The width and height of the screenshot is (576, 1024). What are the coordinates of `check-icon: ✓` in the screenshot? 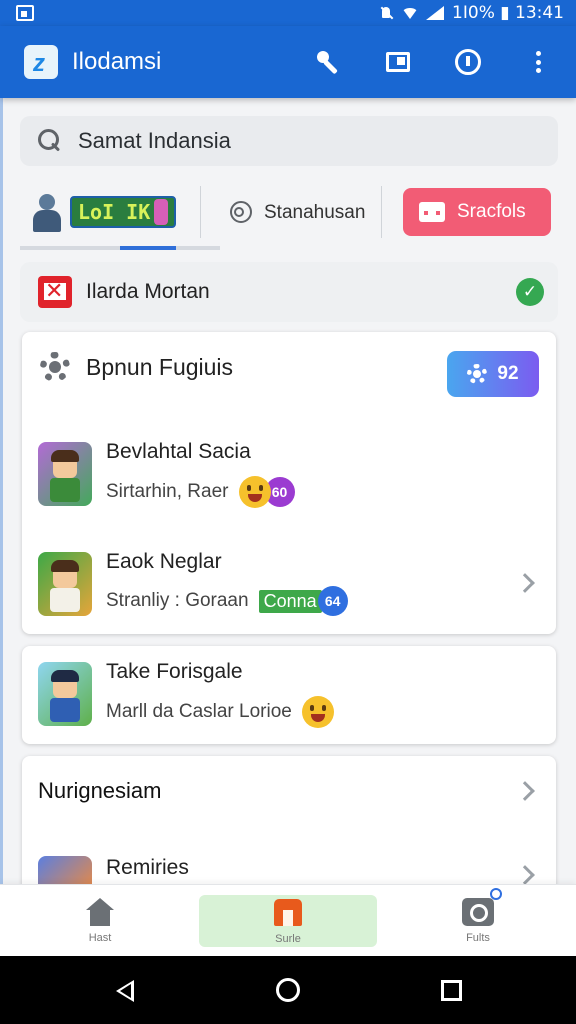 It's located at (530, 292).